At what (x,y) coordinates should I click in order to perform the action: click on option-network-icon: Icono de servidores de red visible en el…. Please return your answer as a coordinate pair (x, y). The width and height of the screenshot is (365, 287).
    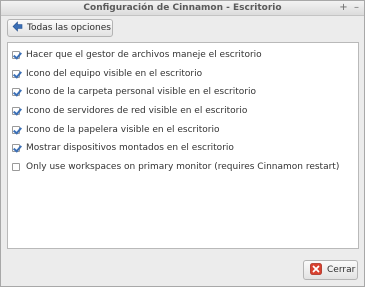
    Looking at the image, I should click on (129, 111).